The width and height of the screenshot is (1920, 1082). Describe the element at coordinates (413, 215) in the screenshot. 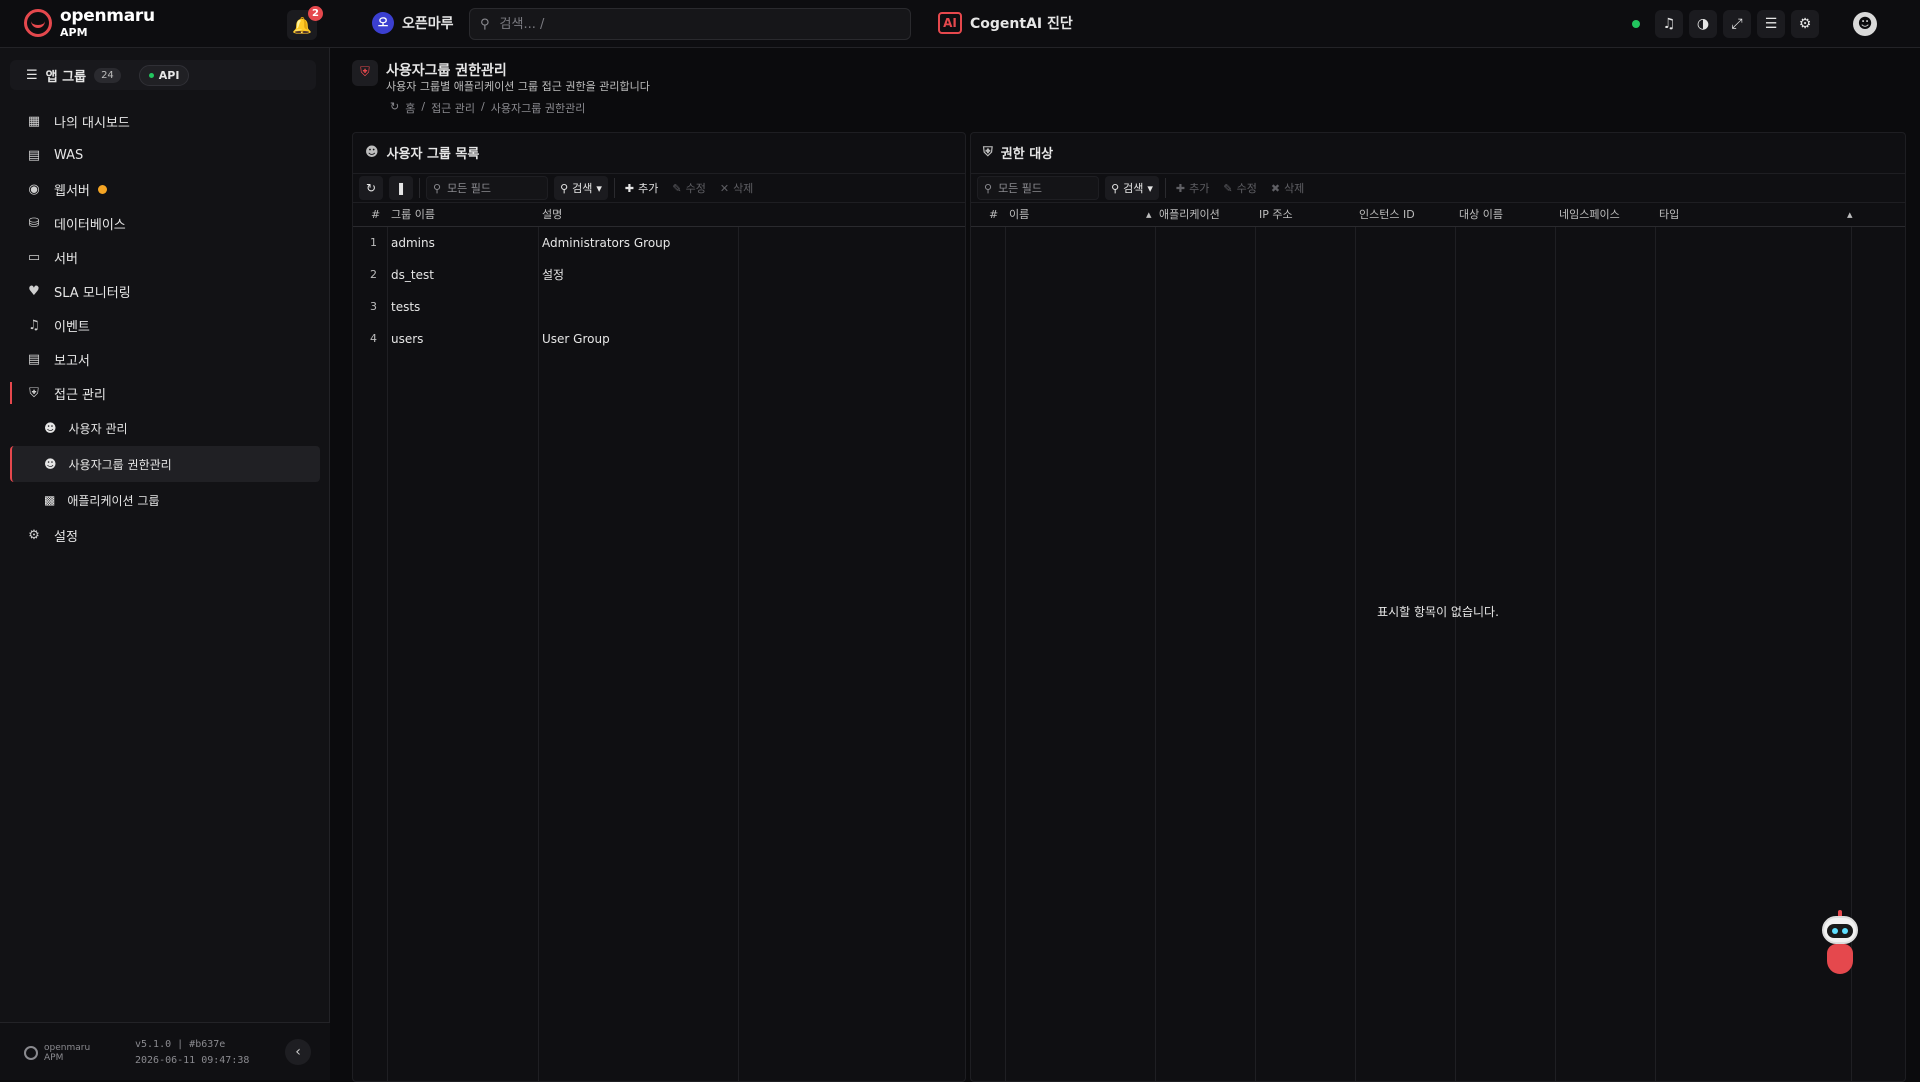

I see `column-header-group-name: 그룹 이름` at that location.